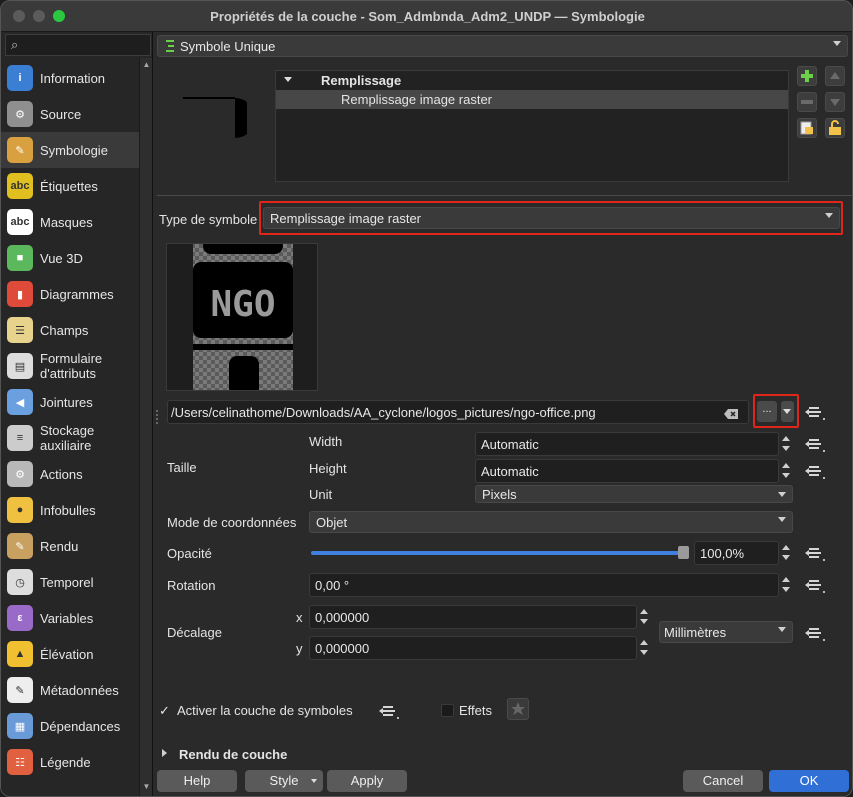 This screenshot has width=853, height=797. Describe the element at coordinates (367, 781) in the screenshot. I see `apply-button: Apply` at that location.